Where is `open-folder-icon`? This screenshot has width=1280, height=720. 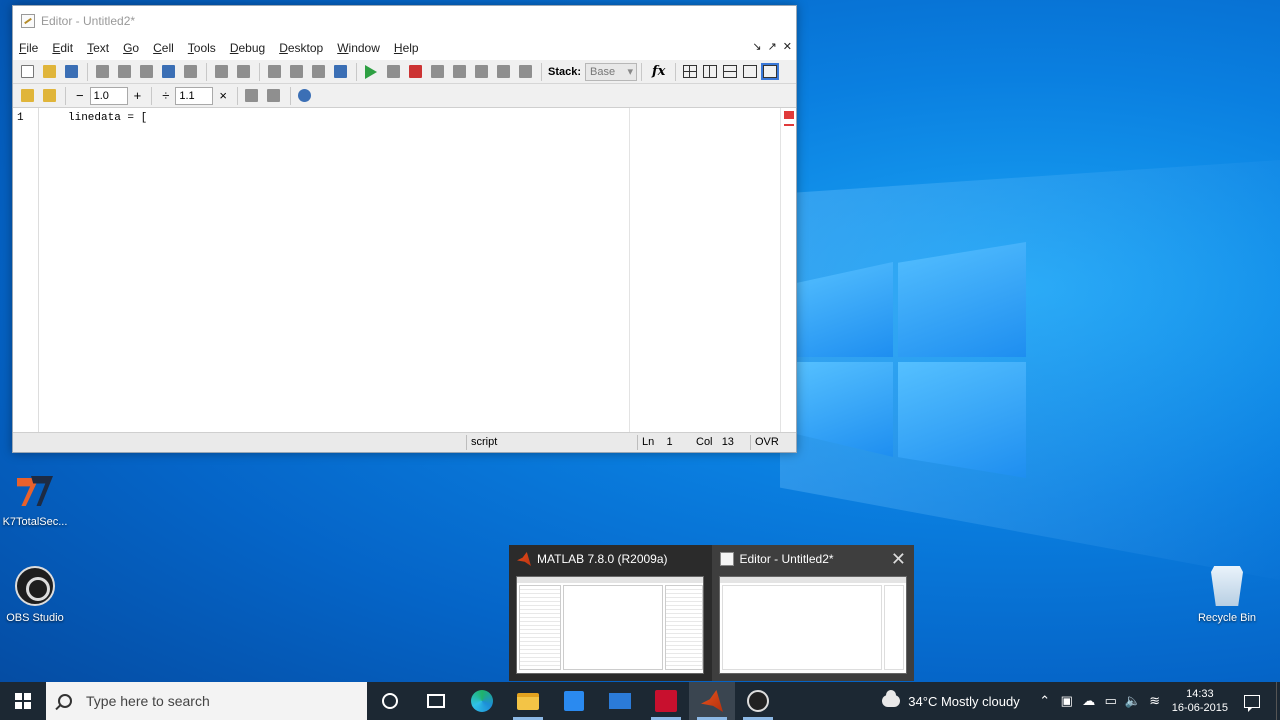
open-folder-icon is located at coordinates (49, 72).